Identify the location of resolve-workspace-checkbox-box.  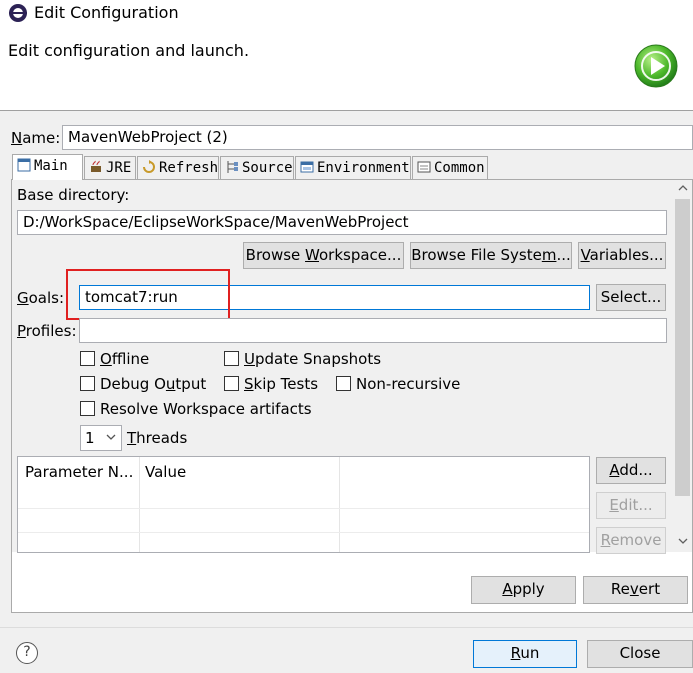
(87, 408).